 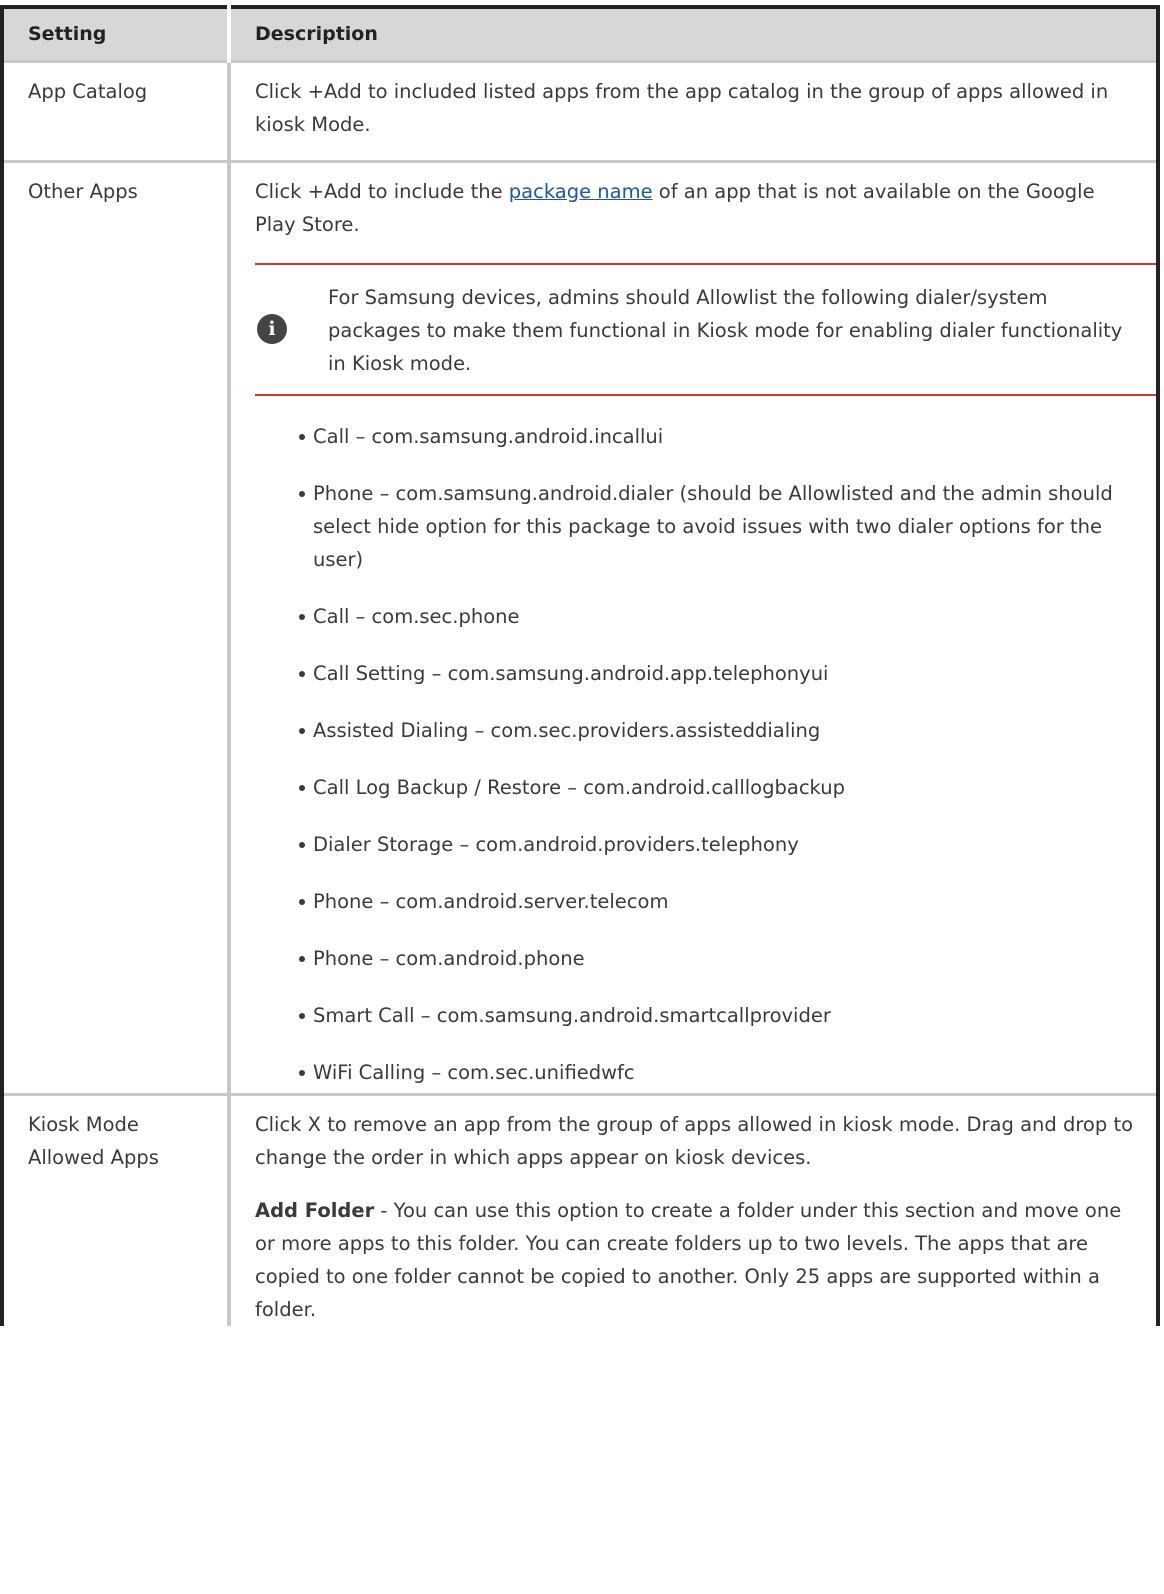 I want to click on list-item: Call – com.samsung.android.incallui, so click(x=717, y=436).